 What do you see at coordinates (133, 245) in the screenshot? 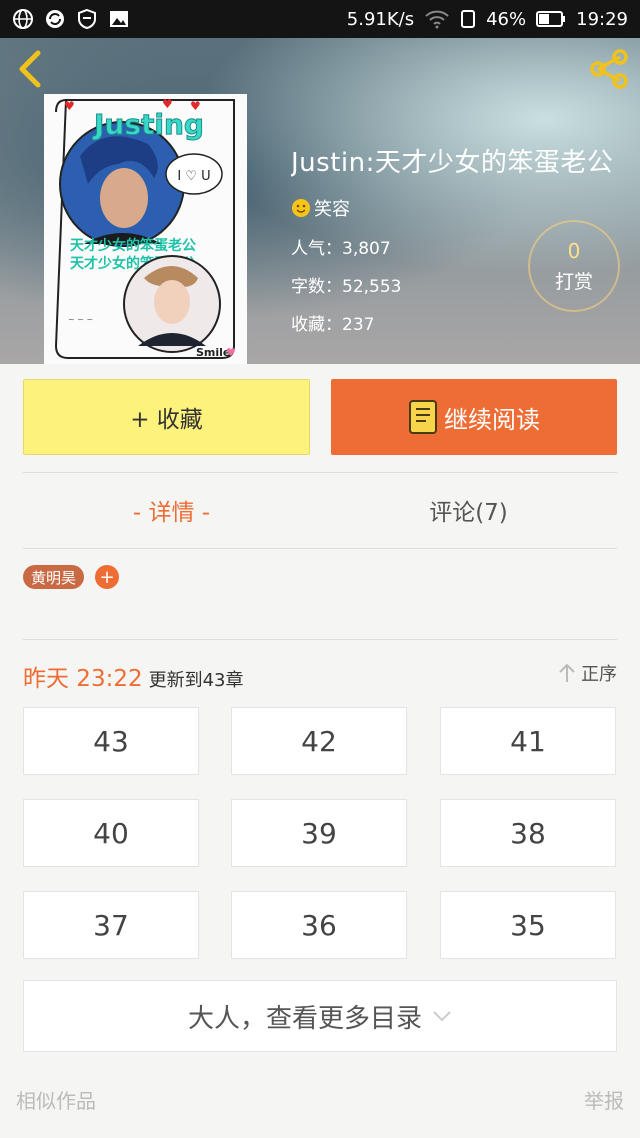
I see `cover-line1: 天才少女的笨蛋老公` at bounding box center [133, 245].